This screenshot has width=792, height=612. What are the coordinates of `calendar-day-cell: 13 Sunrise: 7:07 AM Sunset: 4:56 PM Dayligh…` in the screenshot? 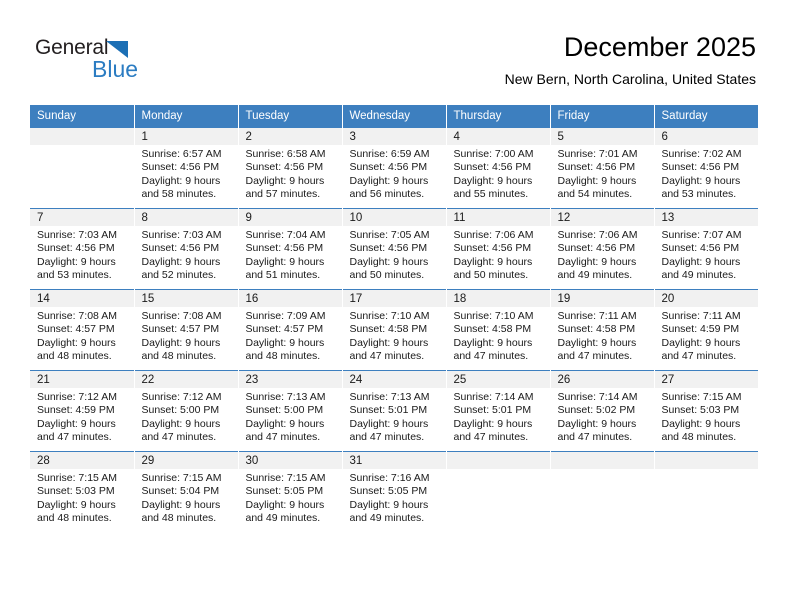 It's located at (706, 249).